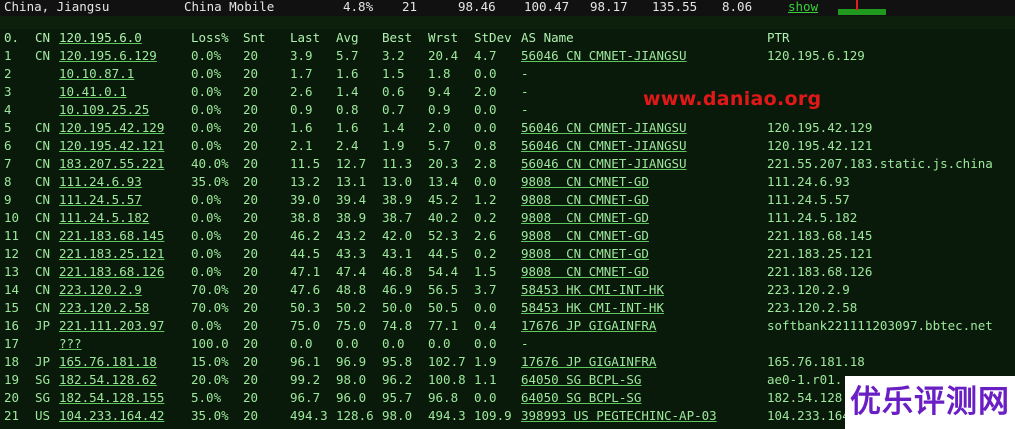  Describe the element at coordinates (111, 236) in the screenshot. I see `hop-host: 221.183.68.145` at that location.